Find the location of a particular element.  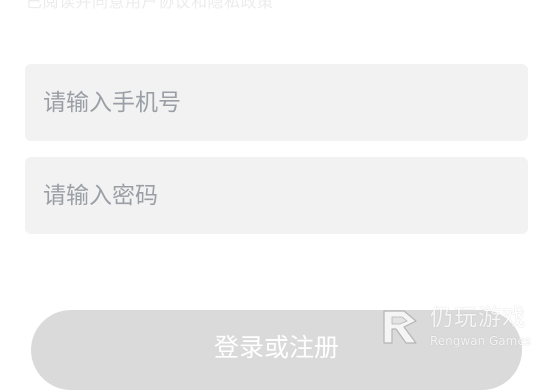

login-register-label: 登录或注册 is located at coordinates (276, 347).